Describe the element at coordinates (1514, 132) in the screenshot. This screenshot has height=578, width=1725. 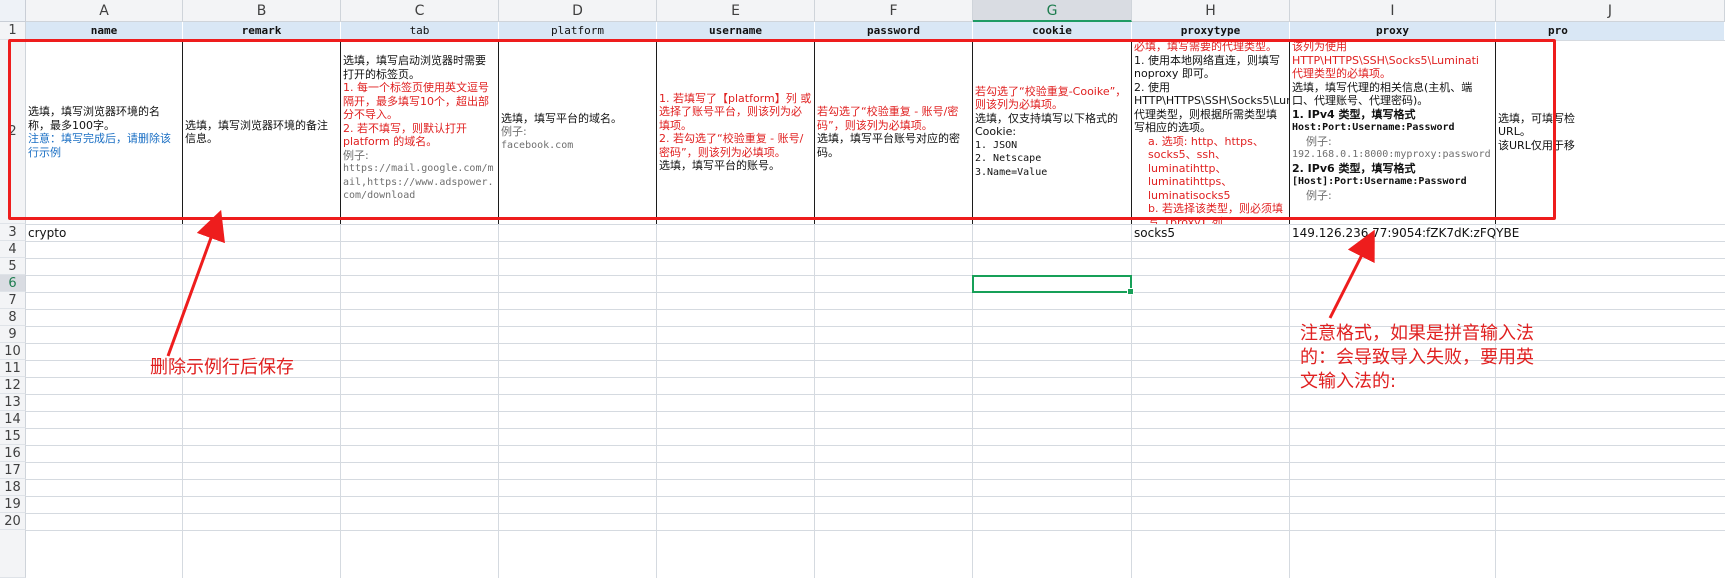
I see `pro-desc-url: URL。` at that location.